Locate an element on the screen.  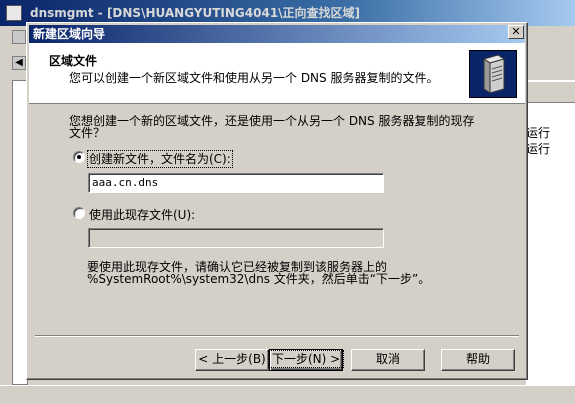
back-button: < 上一步(B) is located at coordinates (232, 360).